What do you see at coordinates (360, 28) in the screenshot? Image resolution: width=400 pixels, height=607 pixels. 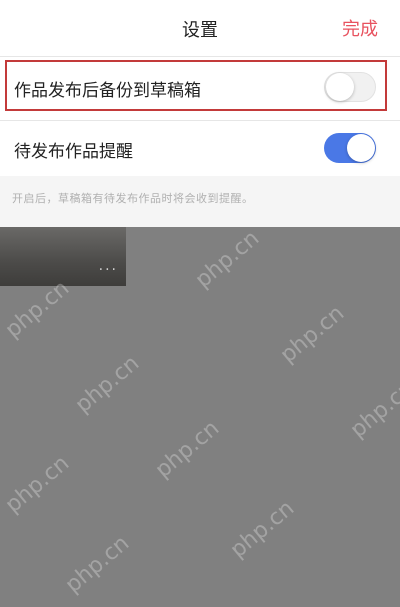 I see `done-button: 完成` at bounding box center [360, 28].